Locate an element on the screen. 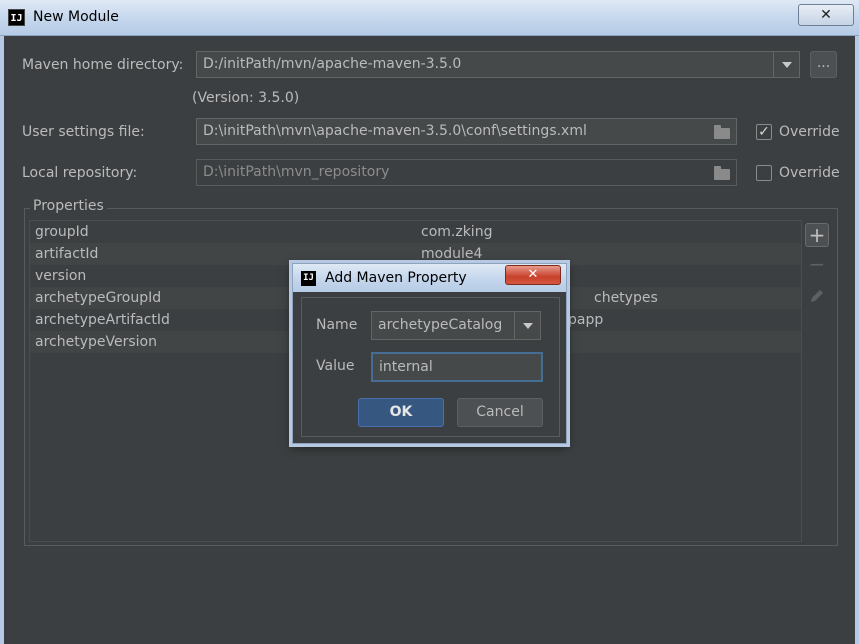  maven-home-value: D:/initPath/mvn/apache-maven-3.5.0 is located at coordinates (332, 64).